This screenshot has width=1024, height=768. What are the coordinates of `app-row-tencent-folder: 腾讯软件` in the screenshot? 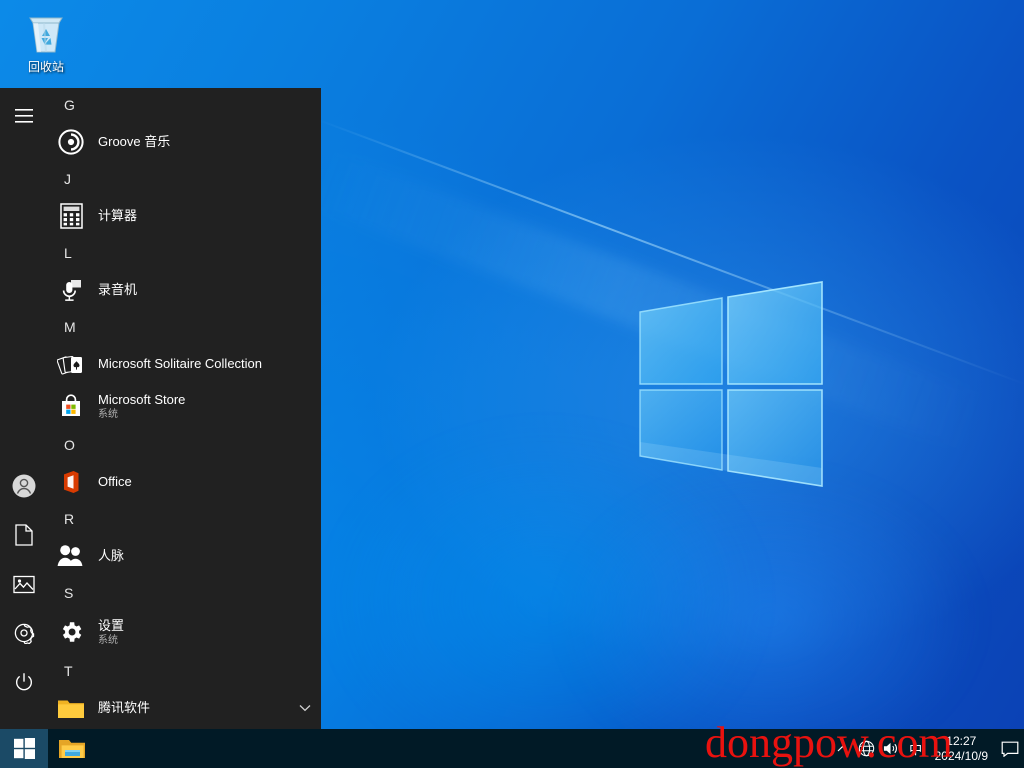 It's located at (184, 708).